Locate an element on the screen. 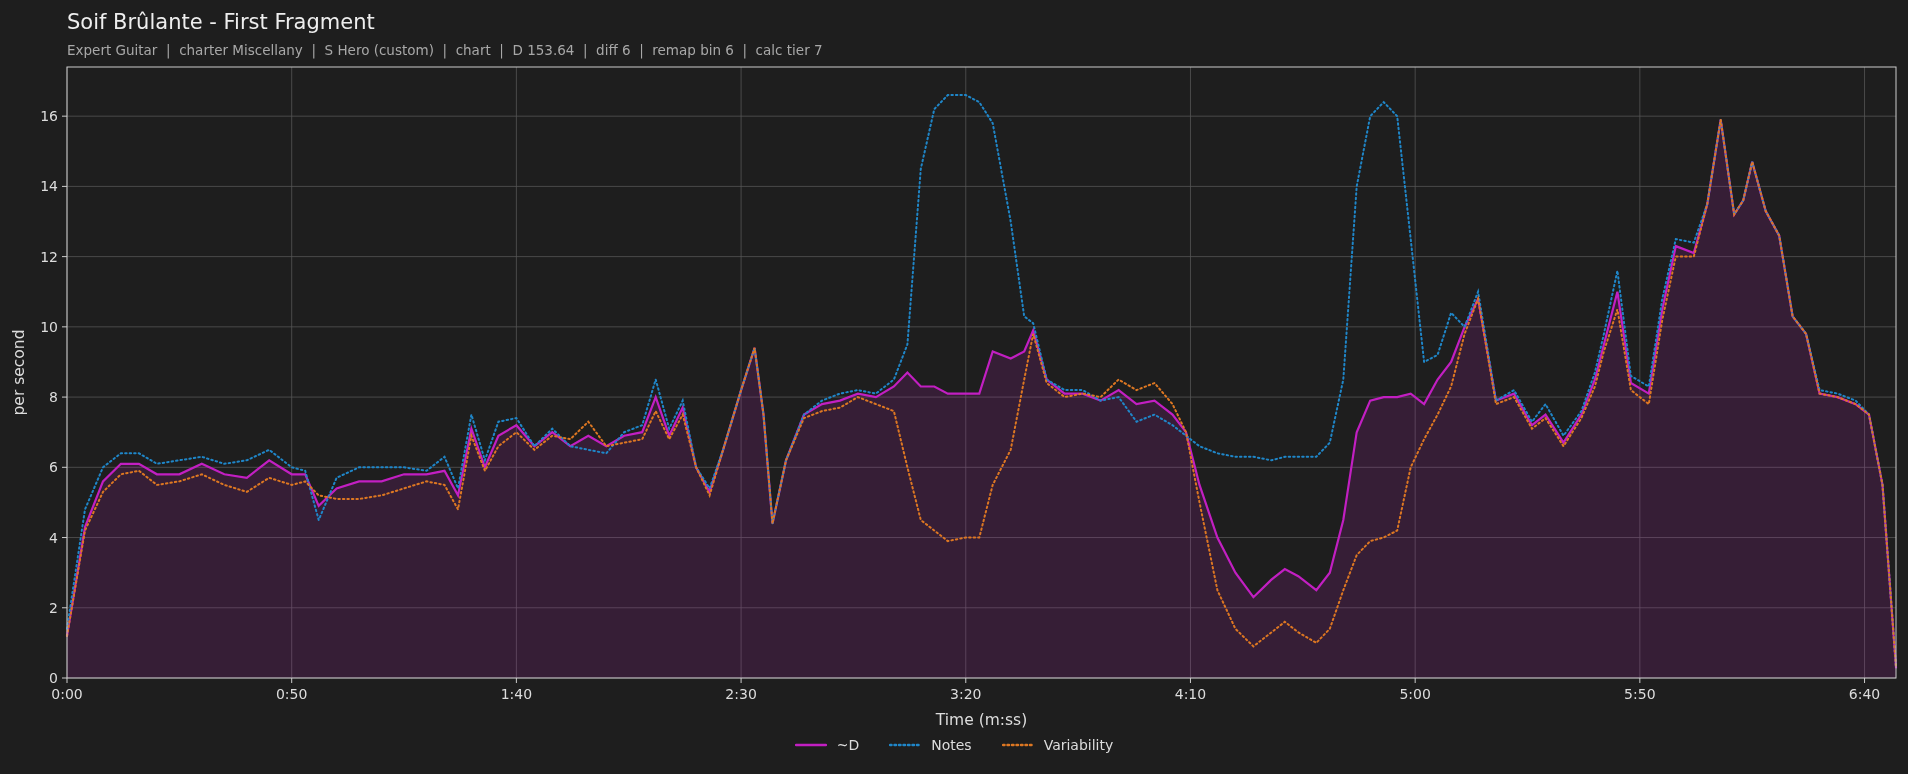  x-tick-label: 5:00 is located at coordinates (1415, 694).